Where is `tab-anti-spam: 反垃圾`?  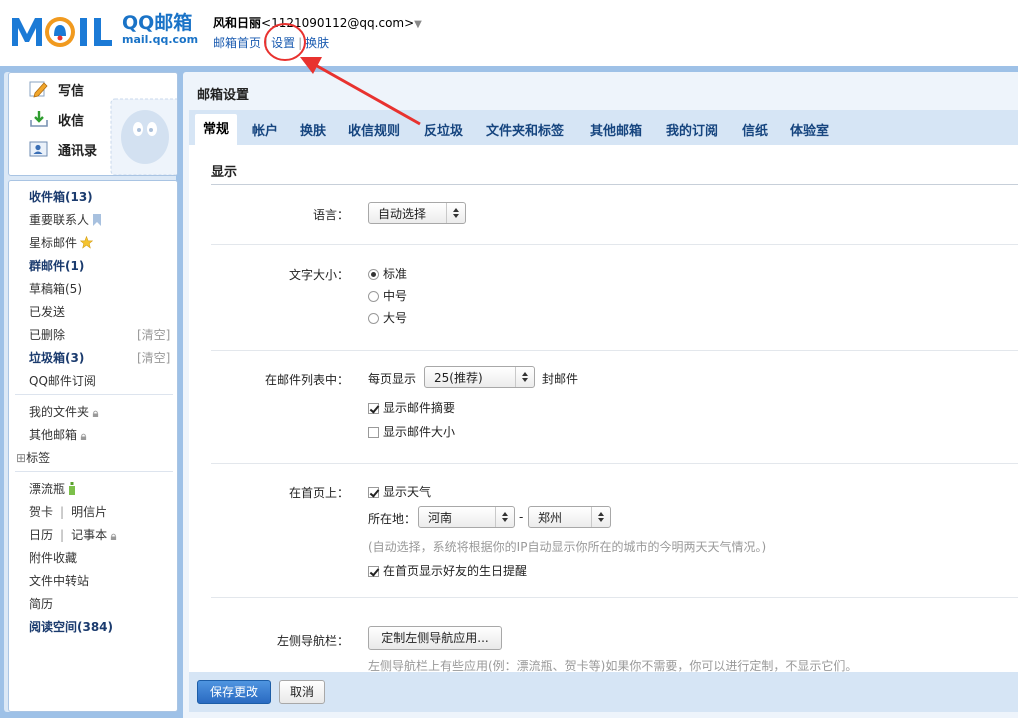 tab-anti-spam: 反垃圾 is located at coordinates (443, 129).